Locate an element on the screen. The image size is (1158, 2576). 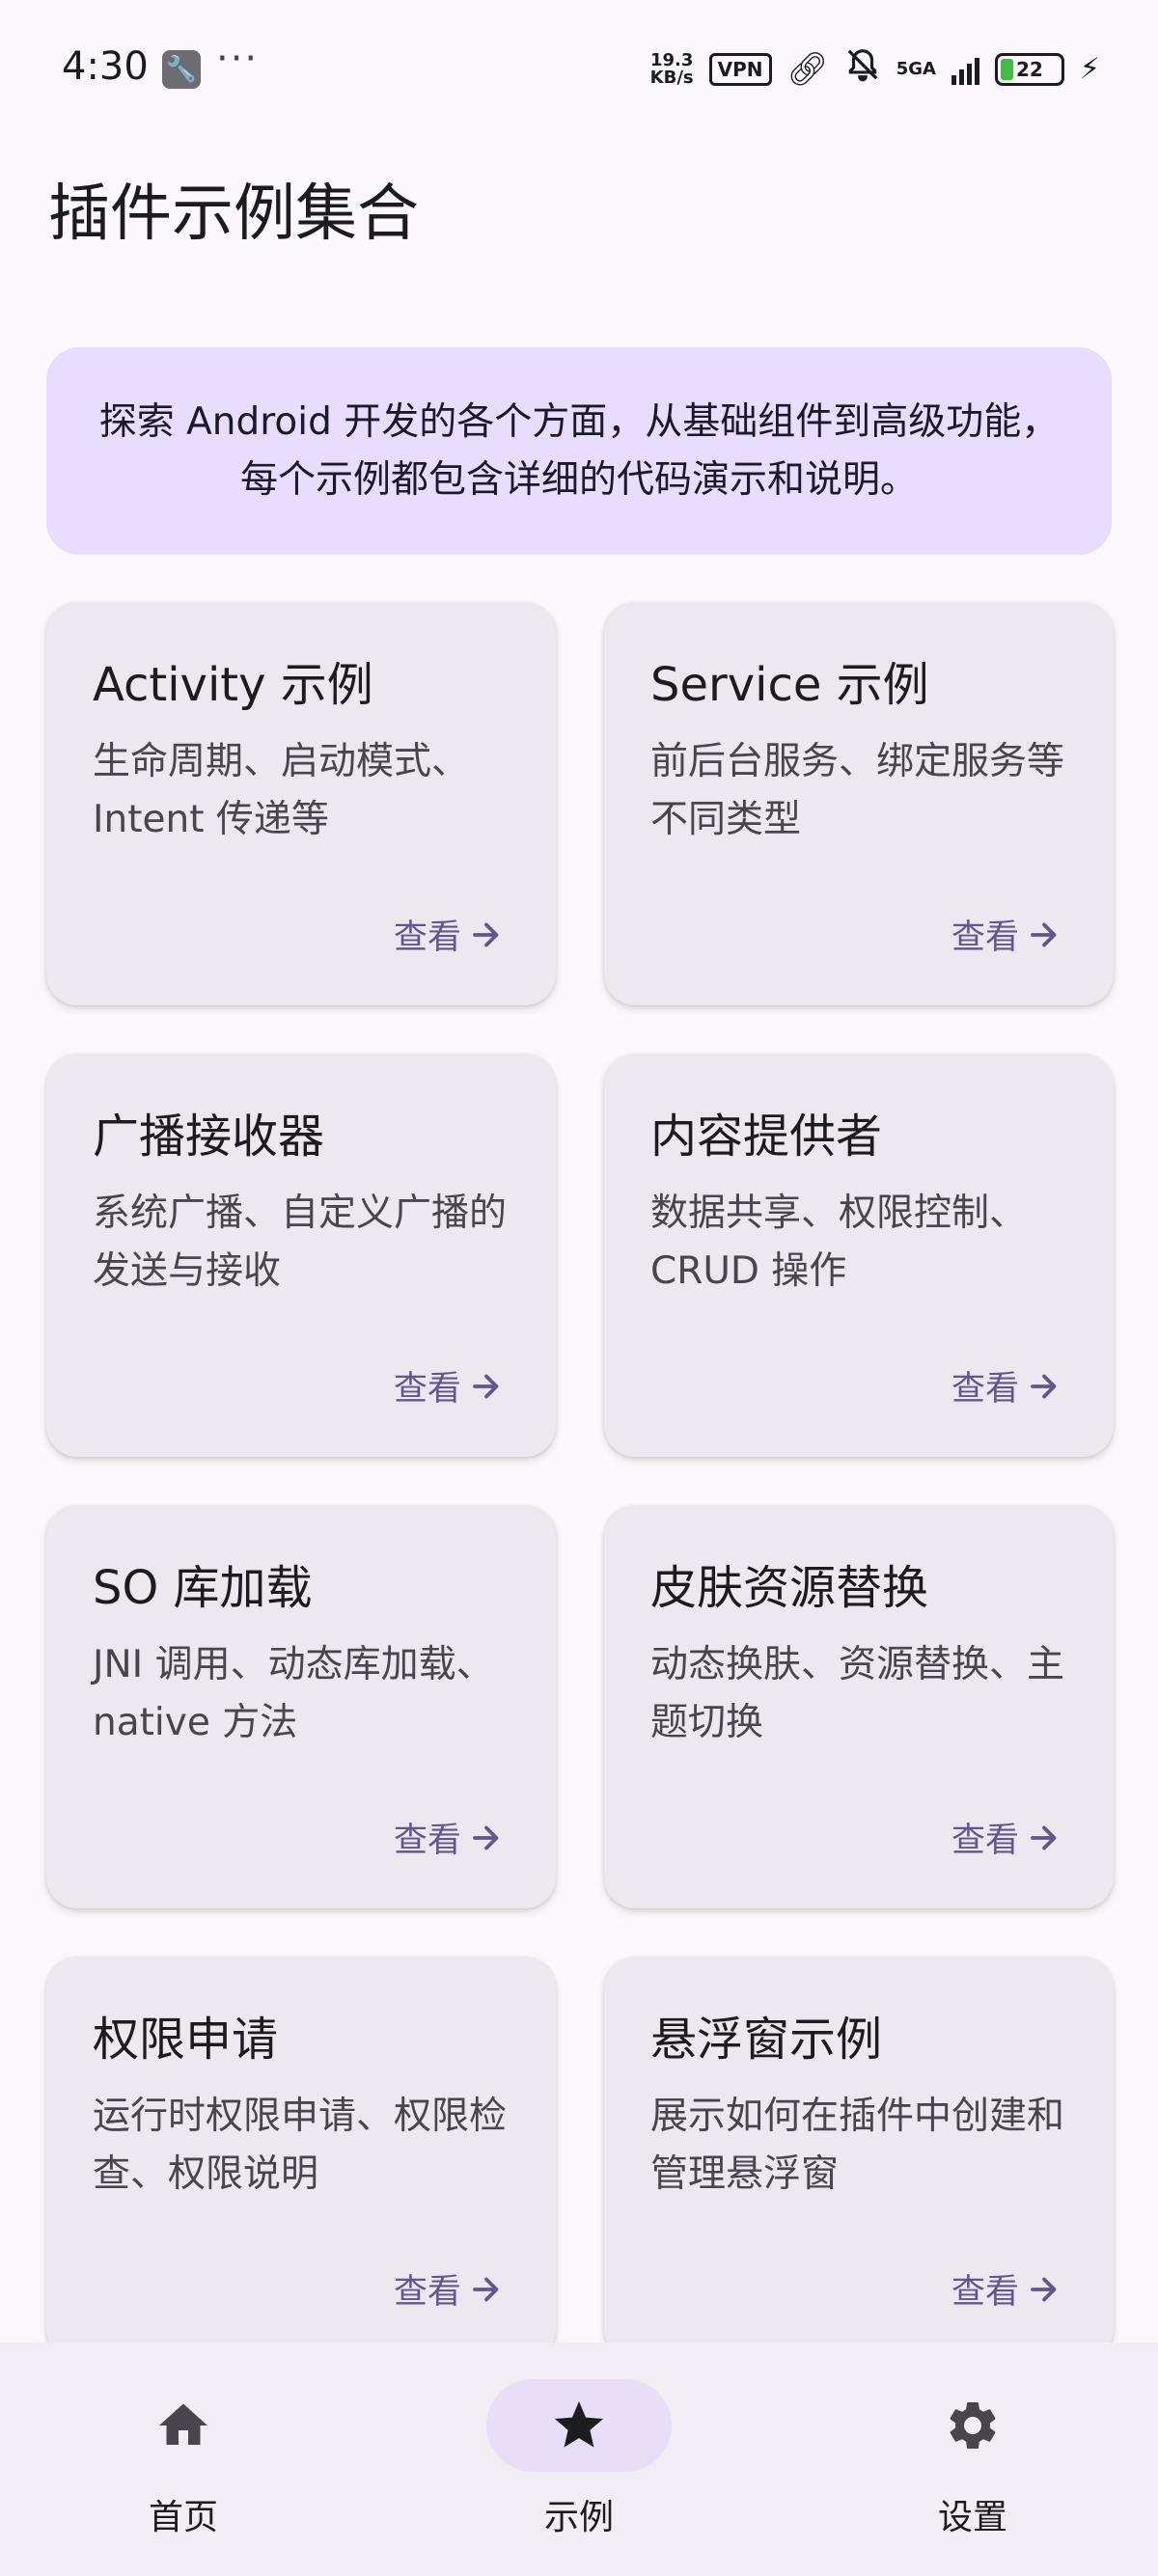
card-description: 系统广播、自定义广播的发送与接收 is located at coordinates (300, 1242).